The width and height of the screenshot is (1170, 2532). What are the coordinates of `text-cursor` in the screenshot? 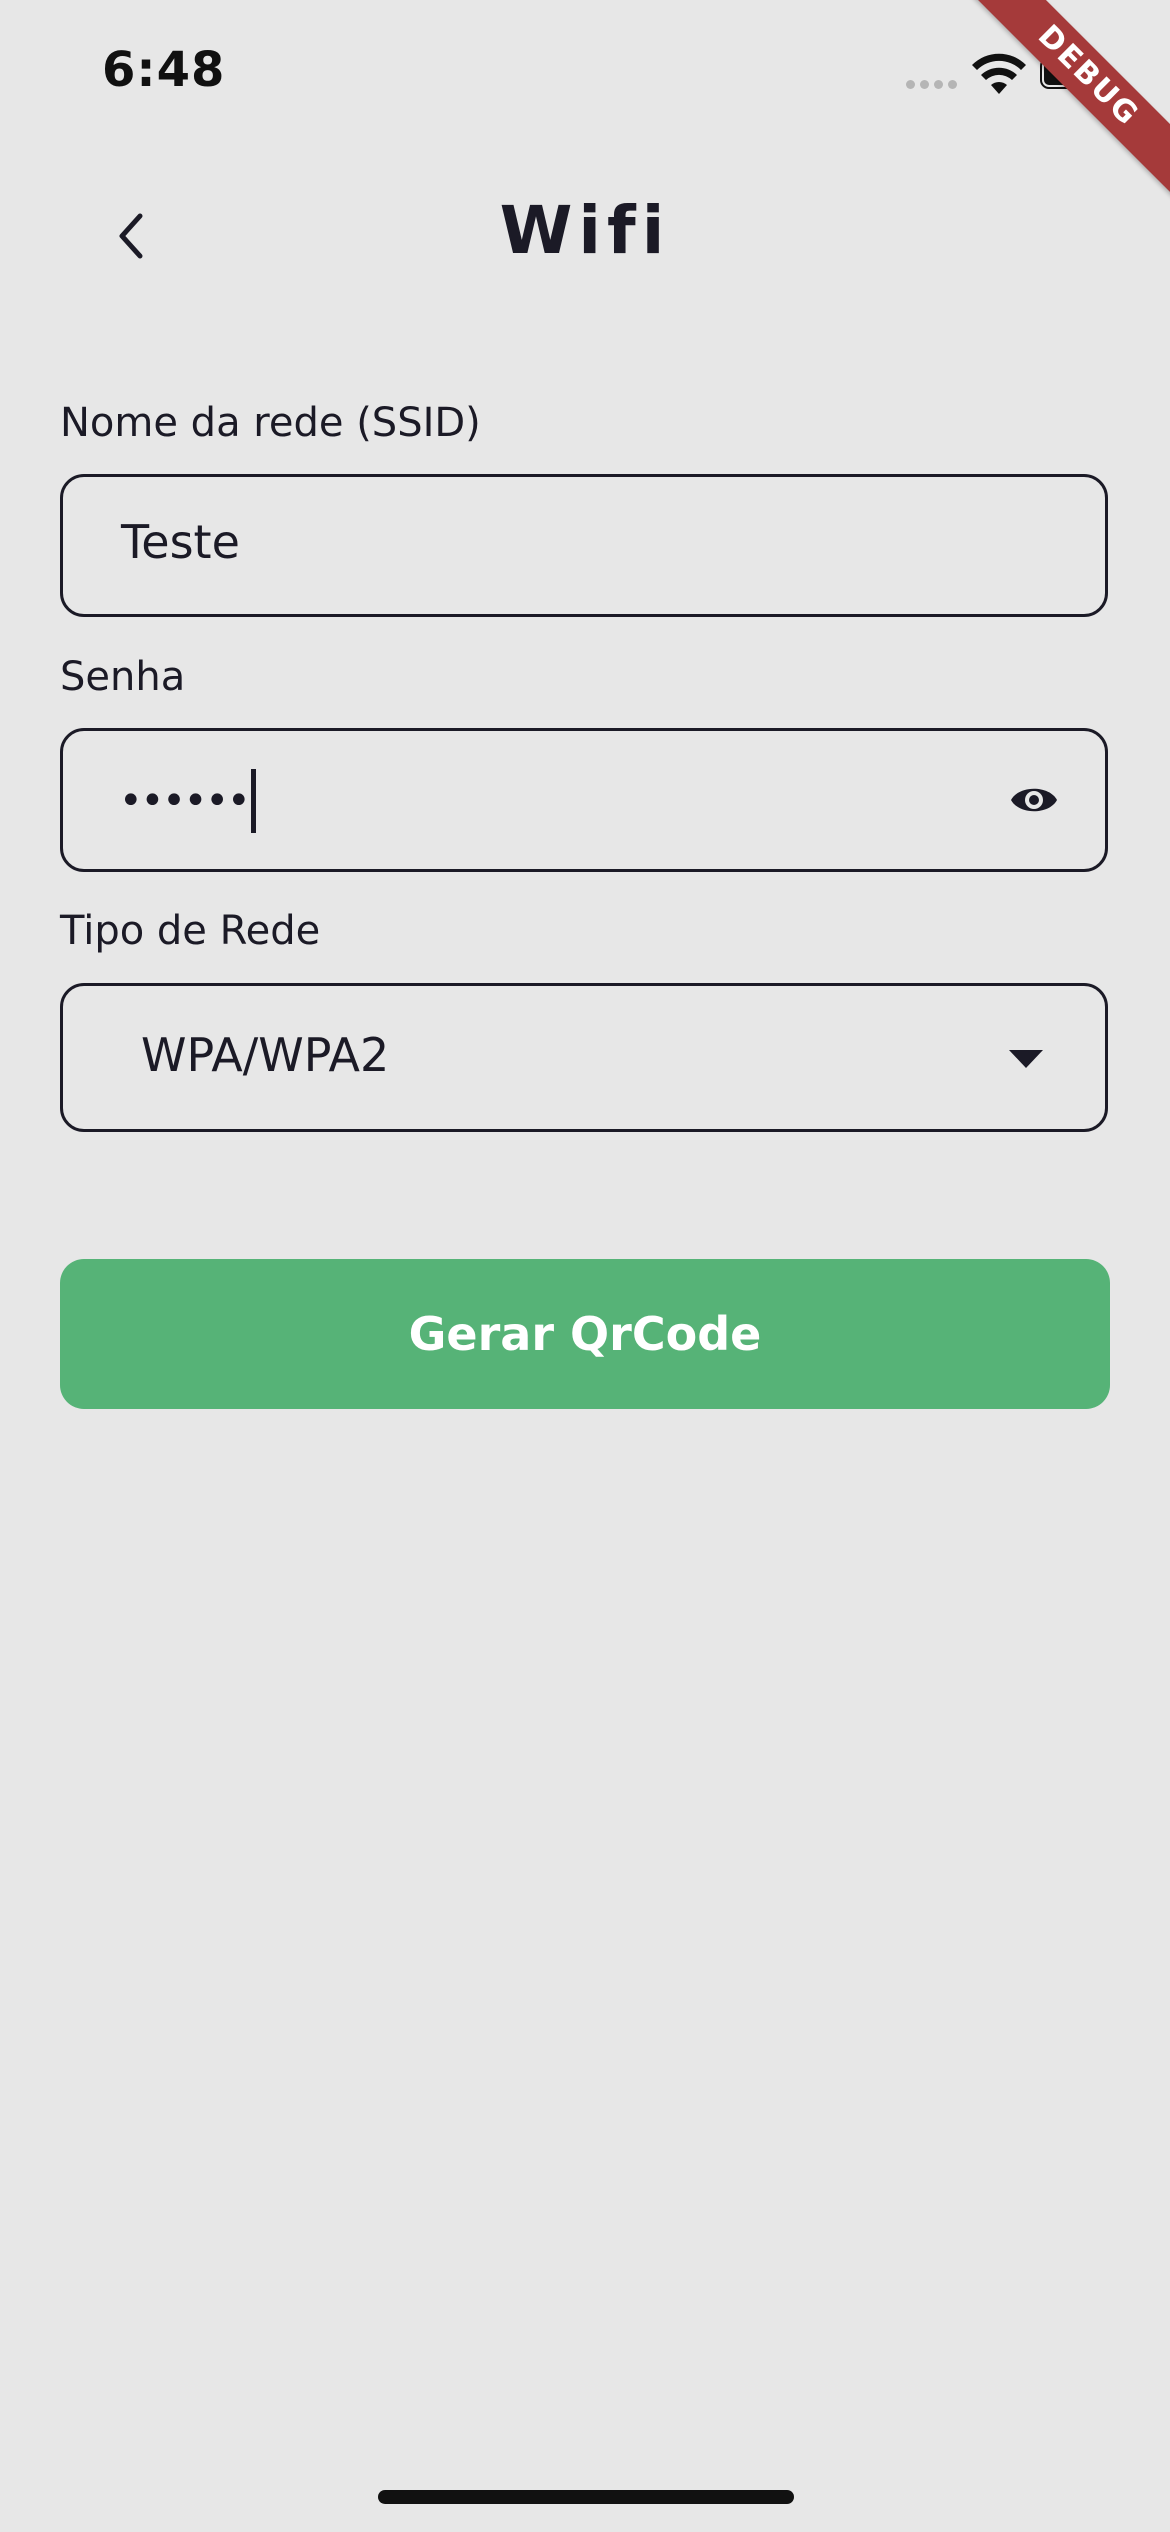 It's located at (253, 801).